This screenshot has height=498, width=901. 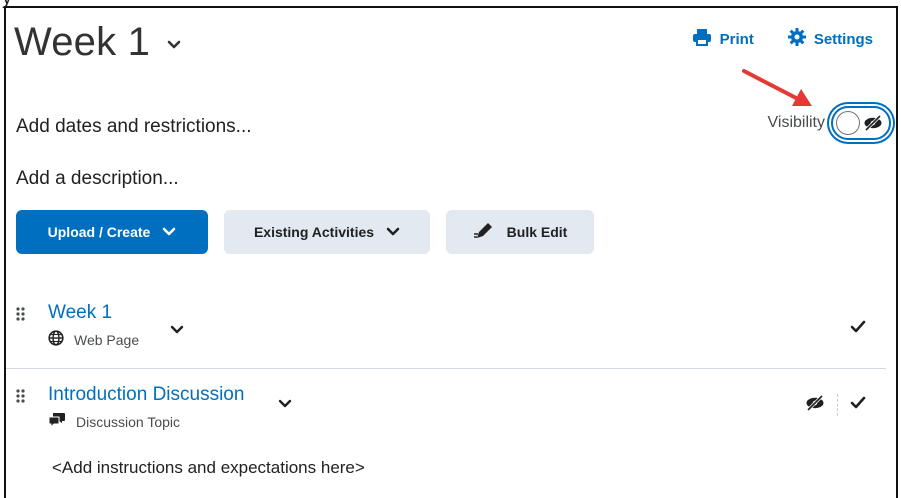 I want to click on existing-activities-label: Existing Activities, so click(x=314, y=232).